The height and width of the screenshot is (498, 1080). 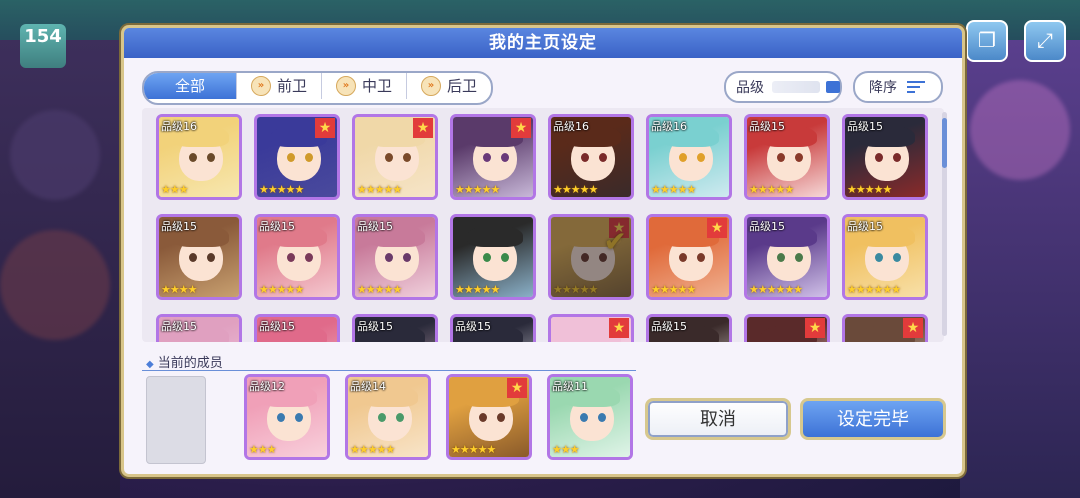 I want to click on character-card: 品级11 ★★★, so click(x=590, y=417).